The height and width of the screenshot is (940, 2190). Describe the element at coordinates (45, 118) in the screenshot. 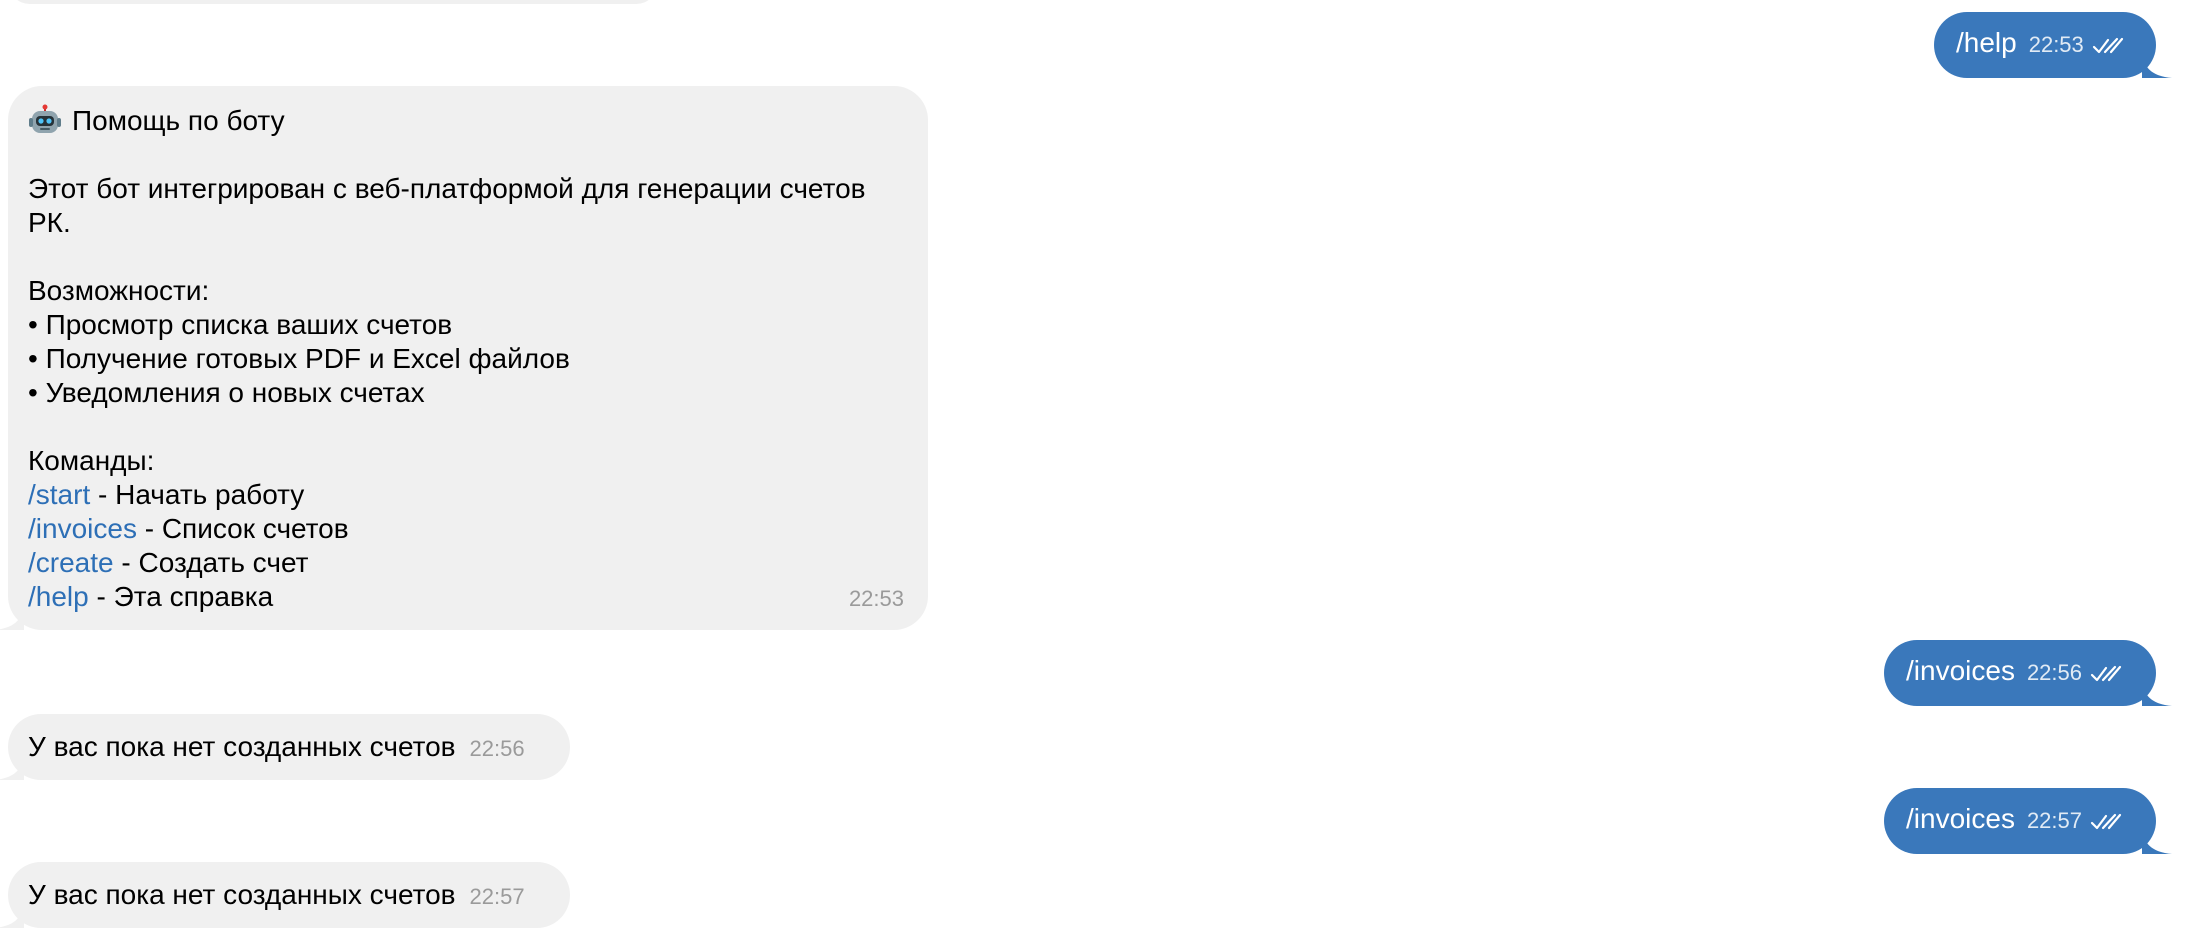

I see `robot-icon` at that location.